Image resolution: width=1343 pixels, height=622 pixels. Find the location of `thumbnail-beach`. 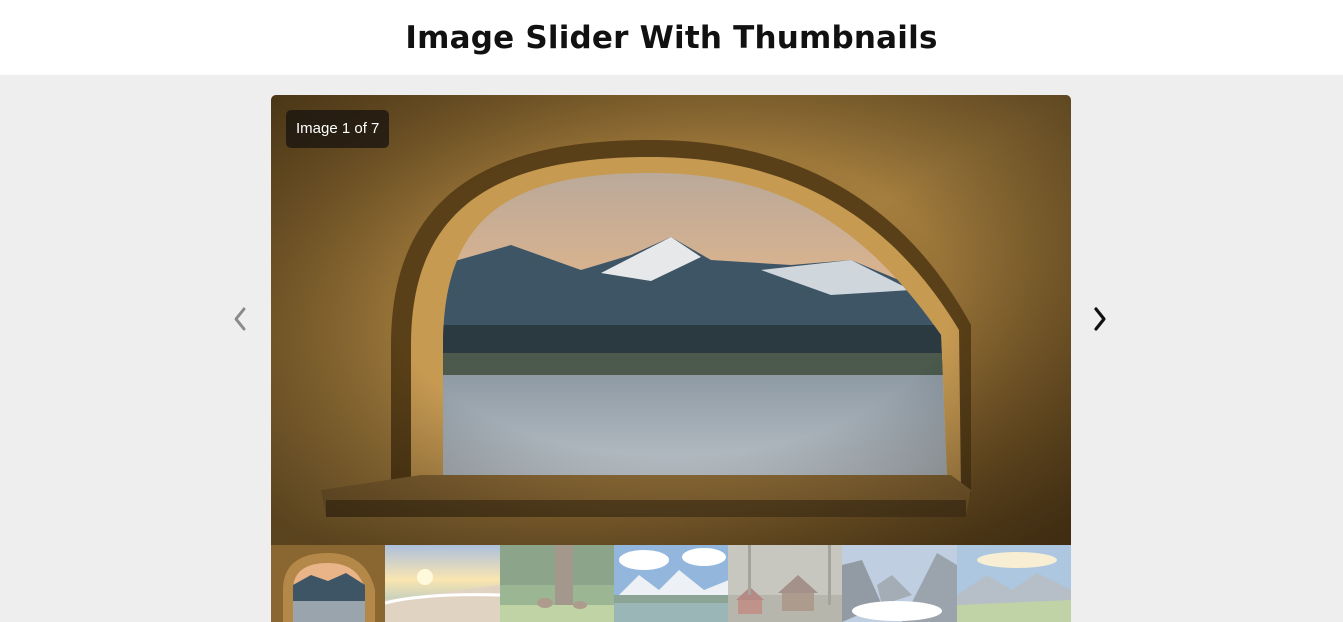

thumbnail-beach is located at coordinates (442, 583).